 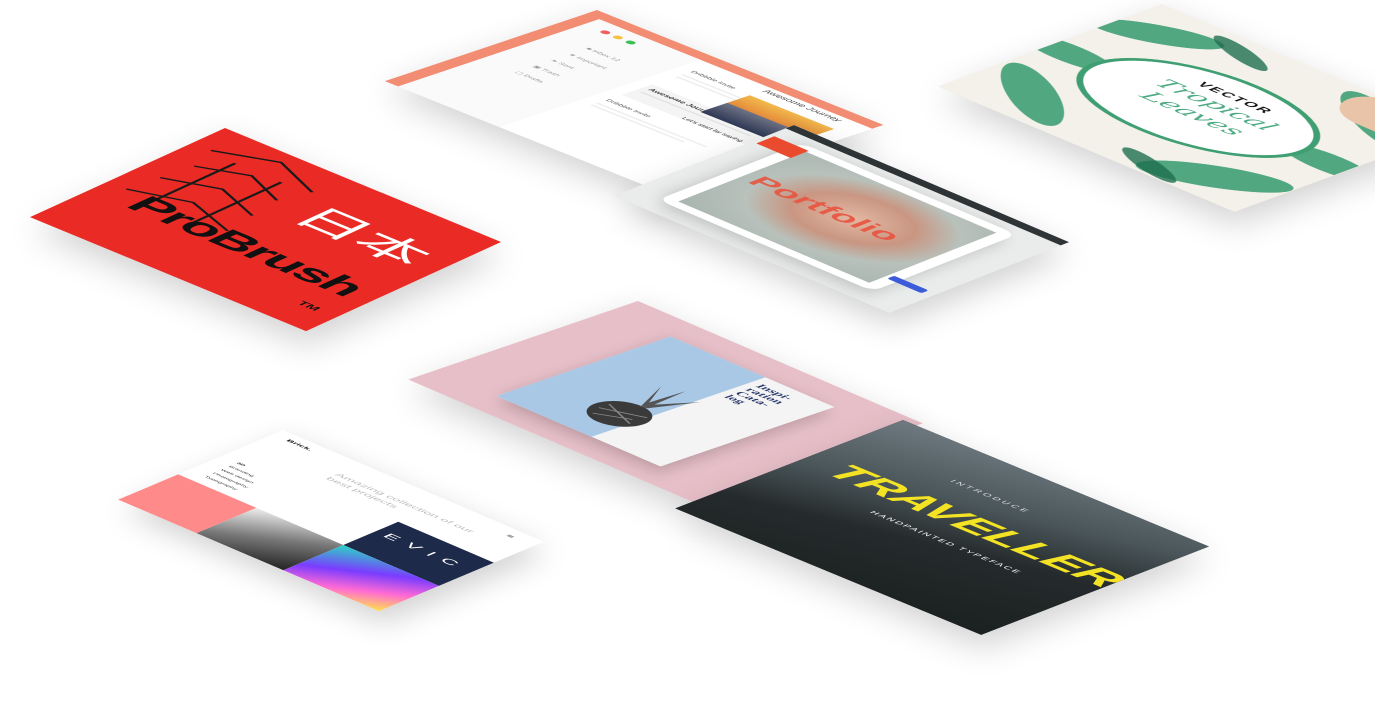 What do you see at coordinates (510, 536) in the screenshot?
I see `menu-icon: ≡` at bounding box center [510, 536].